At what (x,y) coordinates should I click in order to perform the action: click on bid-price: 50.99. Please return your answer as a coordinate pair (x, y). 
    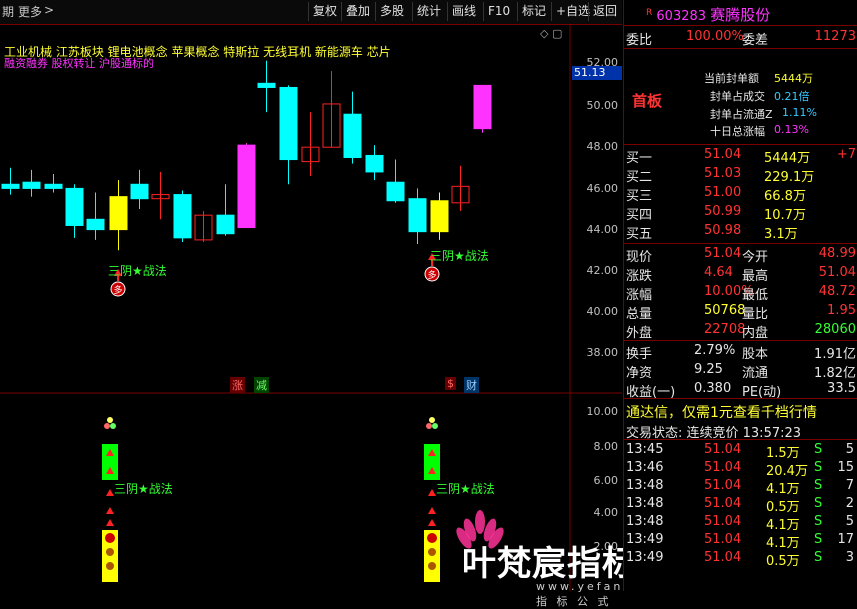
    Looking at the image, I should click on (723, 211).